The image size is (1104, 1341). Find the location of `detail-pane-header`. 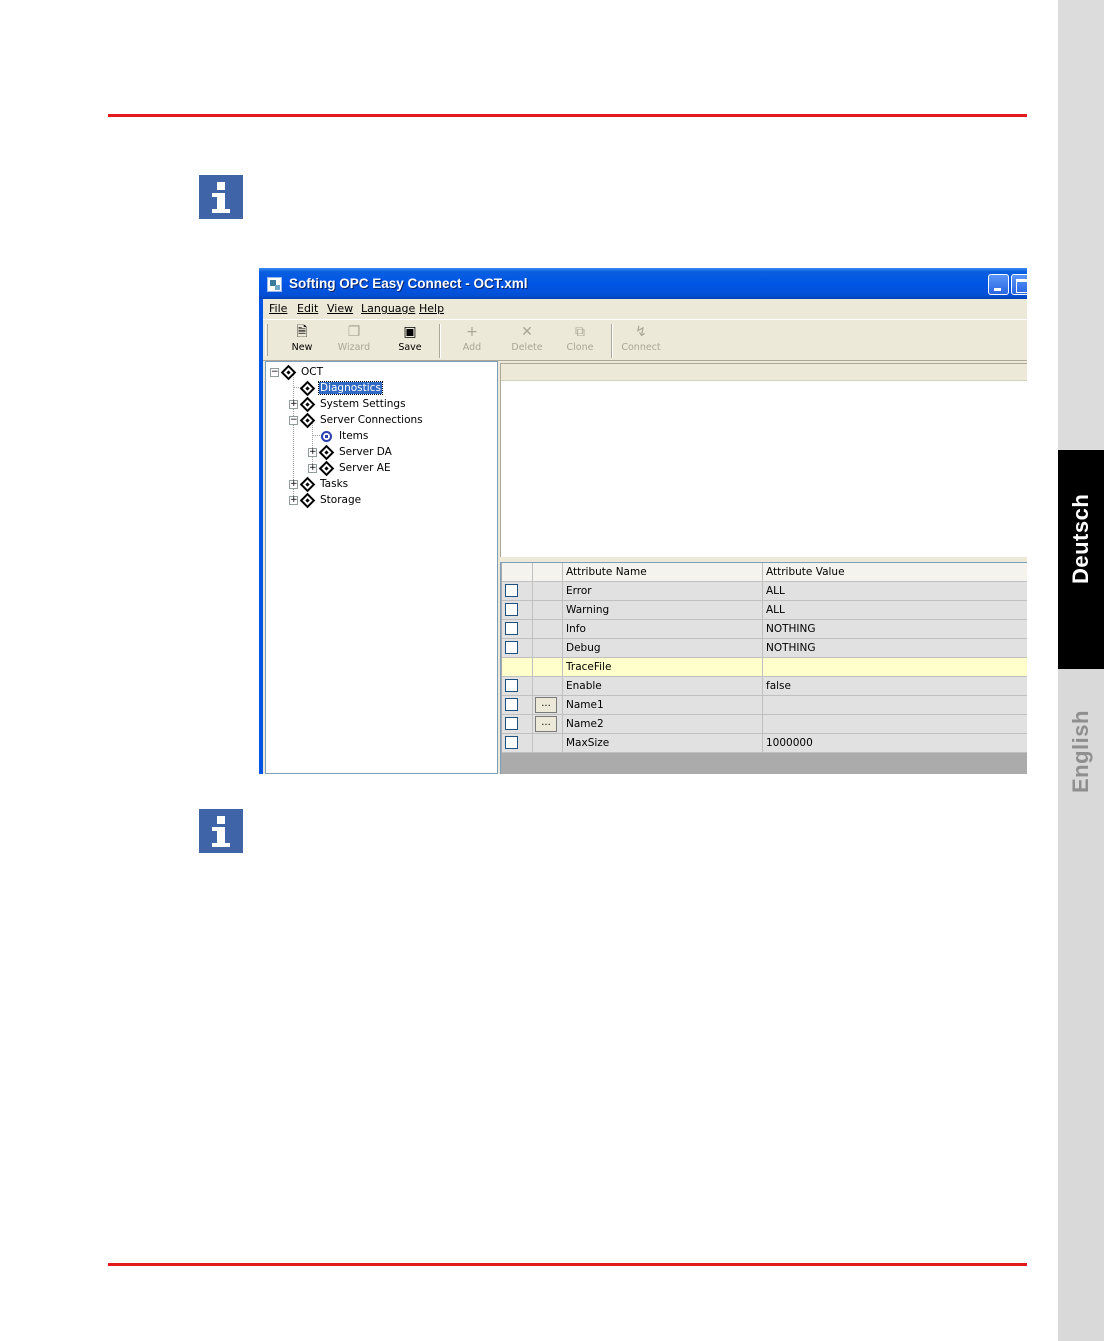

detail-pane-header is located at coordinates (764, 372).